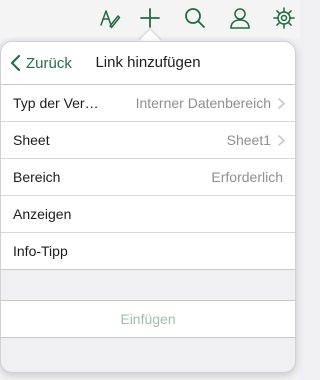 The width and height of the screenshot is (320, 380). I want to click on back-button: Zurück, so click(40, 63).